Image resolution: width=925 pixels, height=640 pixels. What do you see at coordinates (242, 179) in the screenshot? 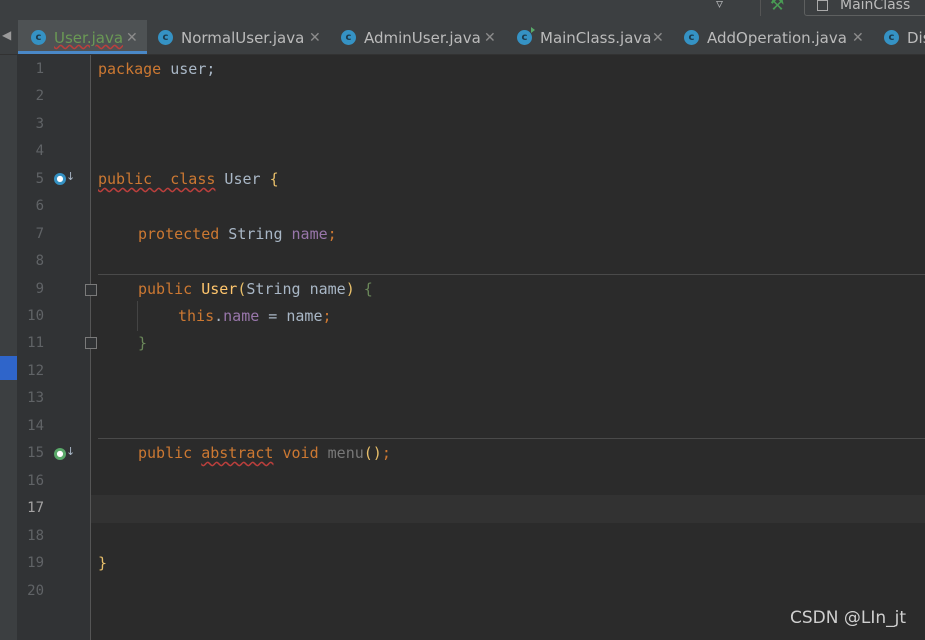
I see `class-name: User` at bounding box center [242, 179].